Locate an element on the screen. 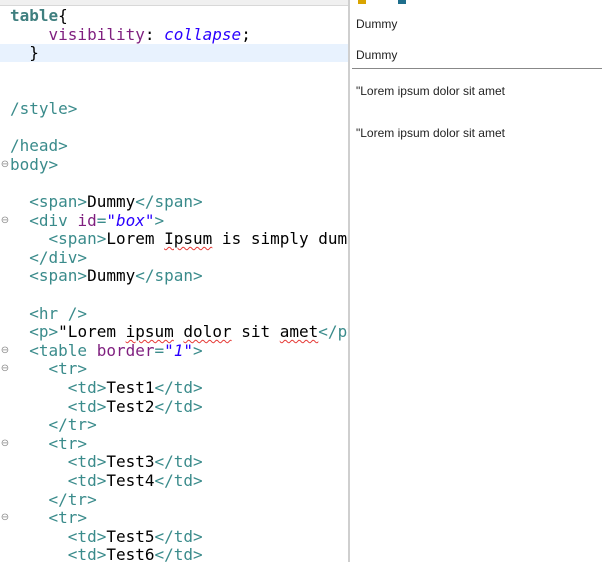 The height and width of the screenshot is (562, 602). preview-horizontal-rule is located at coordinates (477, 68).